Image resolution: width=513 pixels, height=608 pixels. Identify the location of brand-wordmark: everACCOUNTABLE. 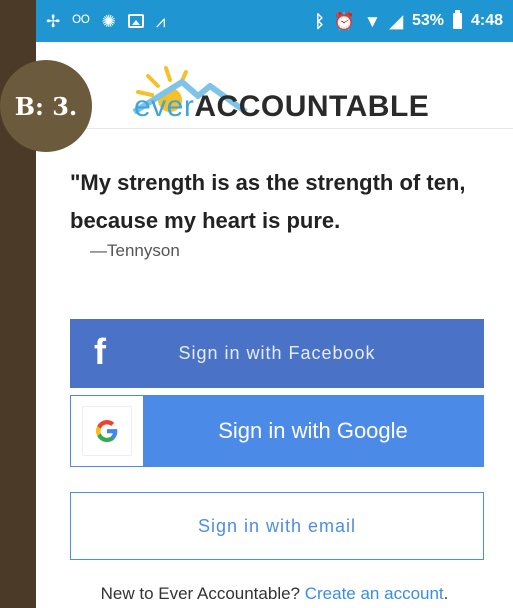
(281, 107).